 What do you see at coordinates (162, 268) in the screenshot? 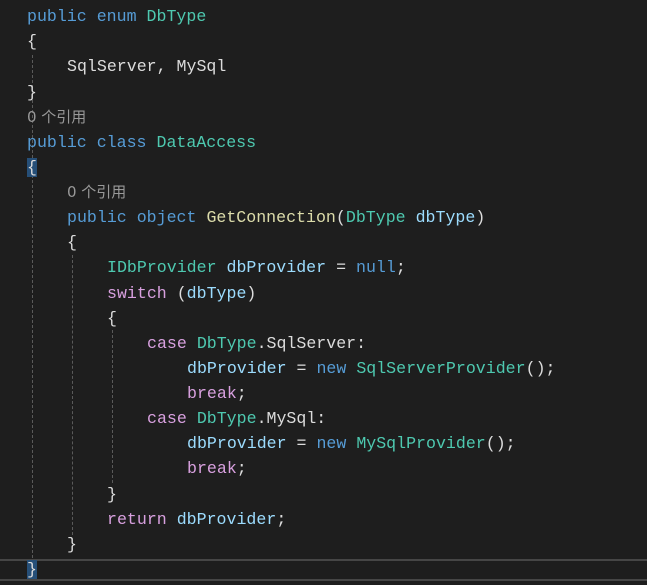
I see `code-token: IDbProvider` at bounding box center [162, 268].